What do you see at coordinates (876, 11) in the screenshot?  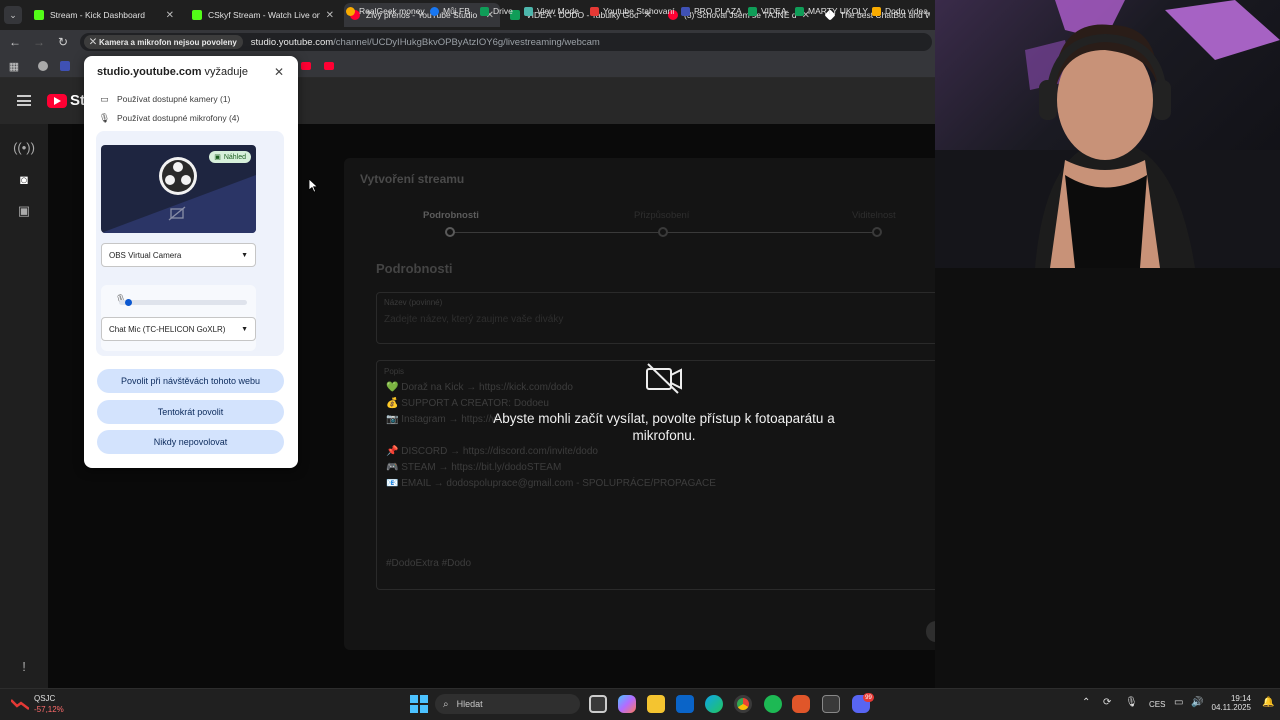 I see `drive-icon` at bounding box center [876, 11].